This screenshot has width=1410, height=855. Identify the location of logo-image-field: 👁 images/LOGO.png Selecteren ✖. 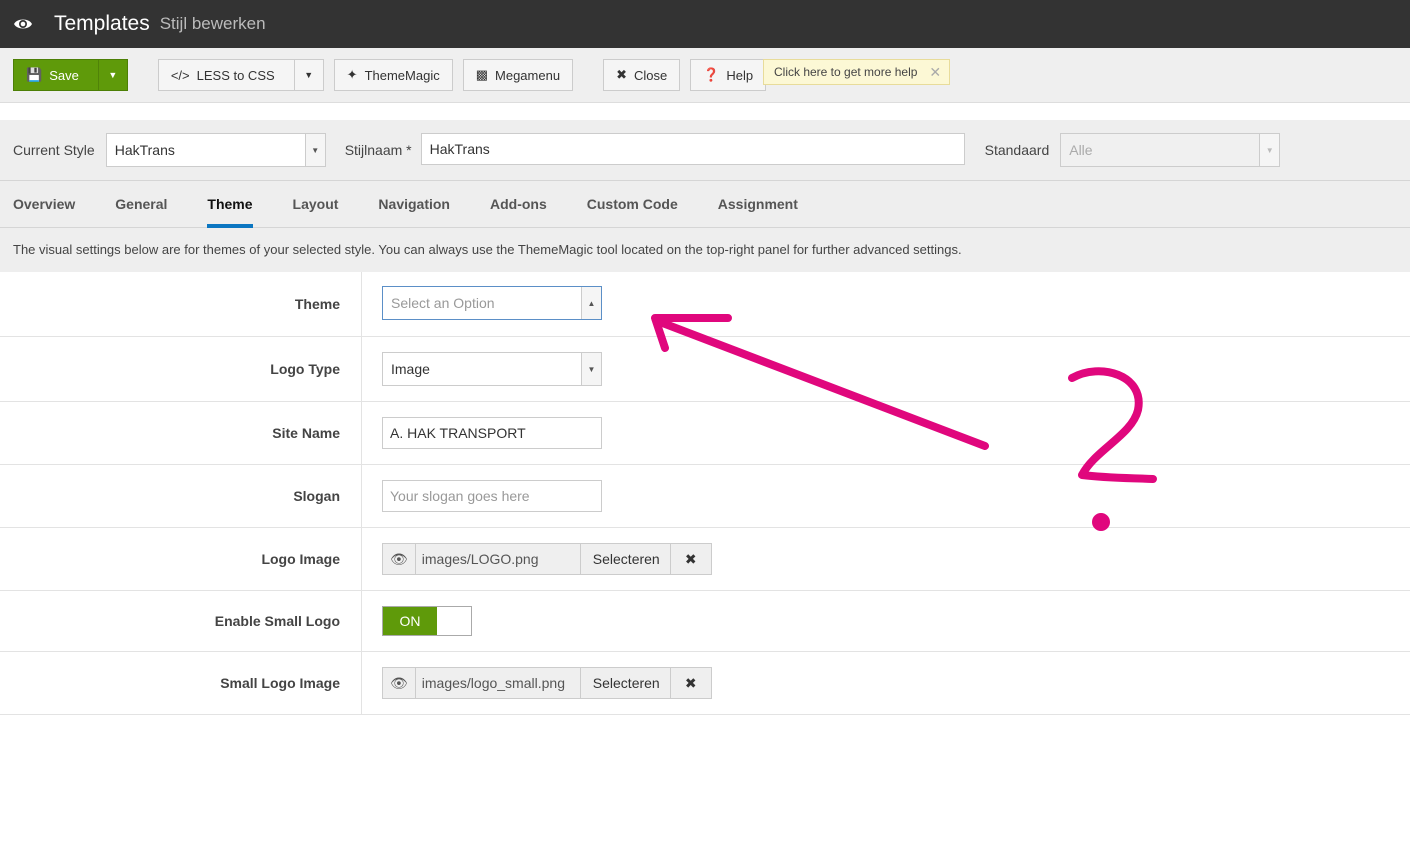
(547, 559).